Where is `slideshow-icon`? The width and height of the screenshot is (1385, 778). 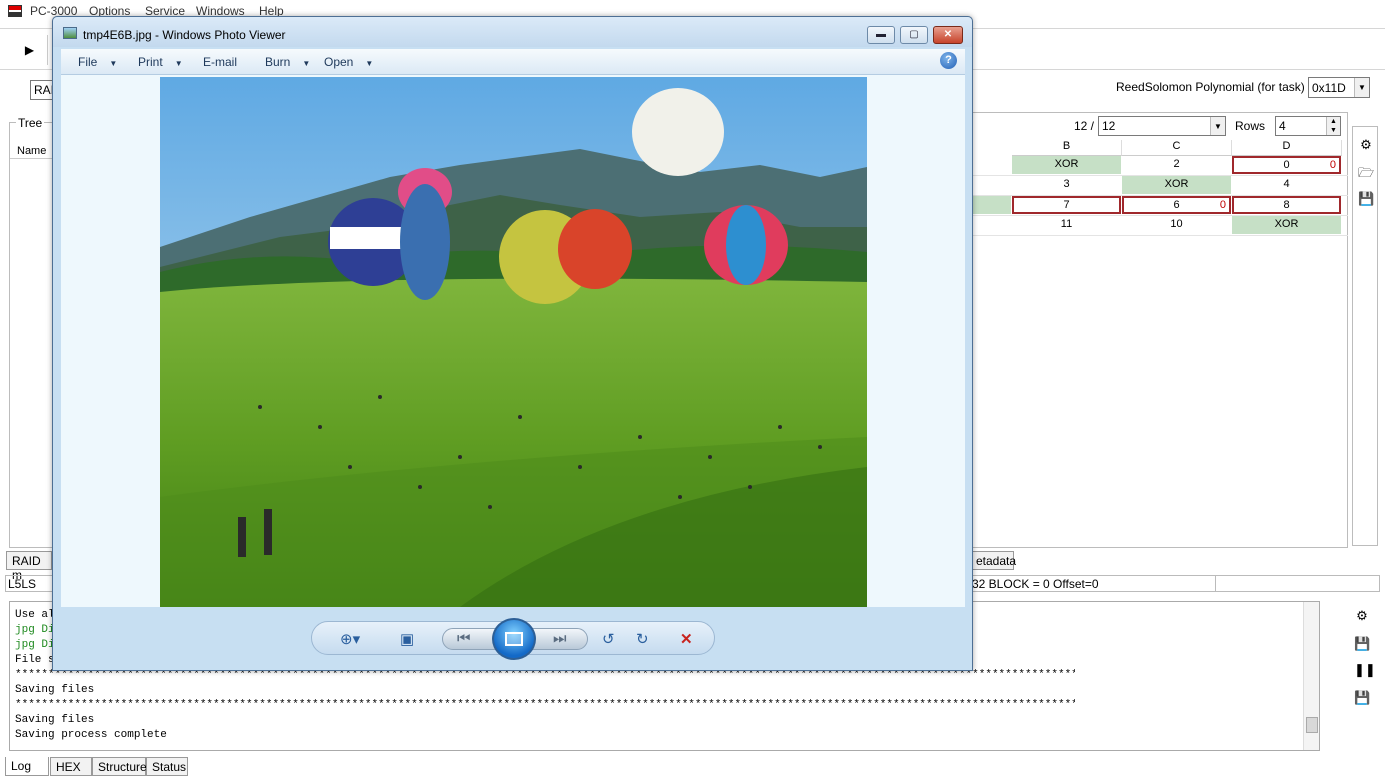 slideshow-icon is located at coordinates (514, 639).